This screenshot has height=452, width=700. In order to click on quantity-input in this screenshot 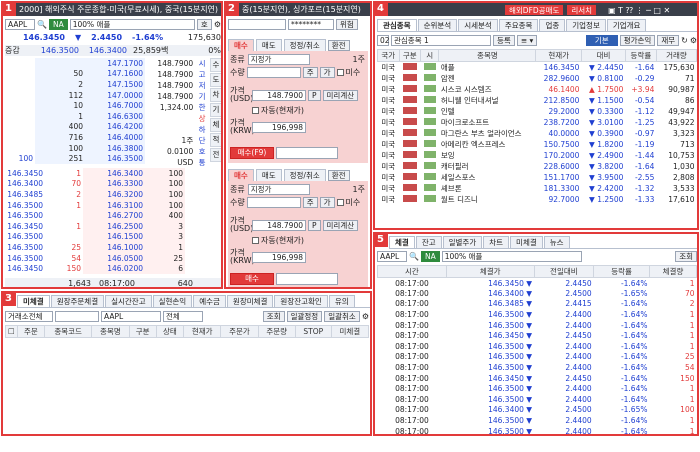, I will do `click(273, 72)`.